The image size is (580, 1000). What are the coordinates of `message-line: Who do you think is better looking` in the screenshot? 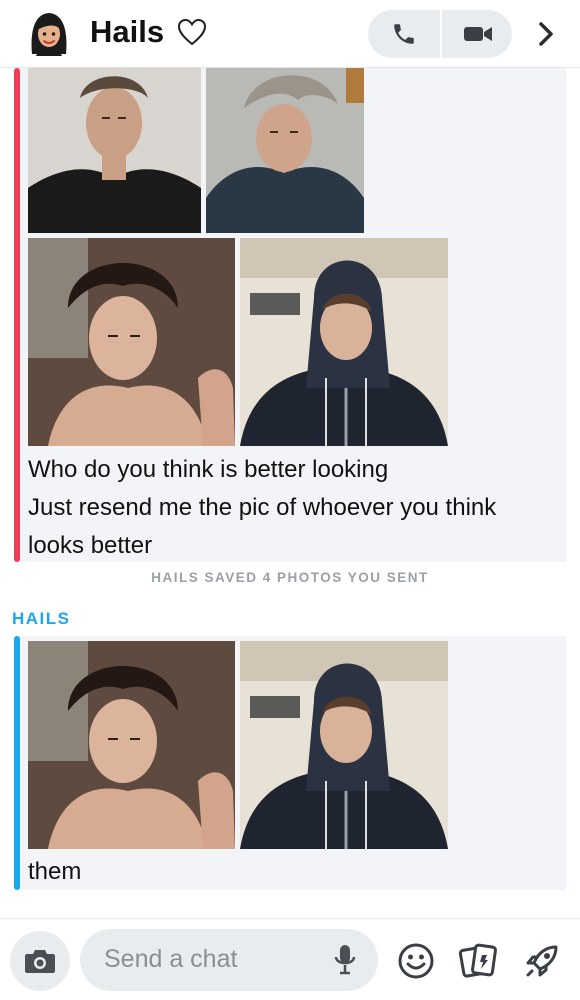 It's located at (208, 469).